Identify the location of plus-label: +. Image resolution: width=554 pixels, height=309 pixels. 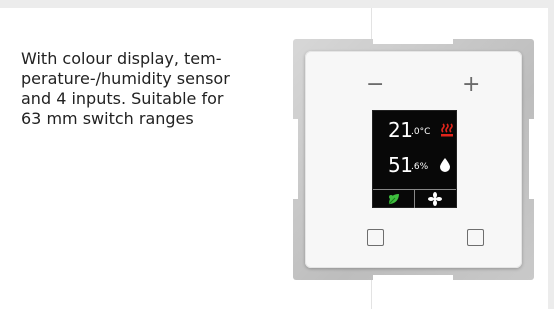
(471, 84).